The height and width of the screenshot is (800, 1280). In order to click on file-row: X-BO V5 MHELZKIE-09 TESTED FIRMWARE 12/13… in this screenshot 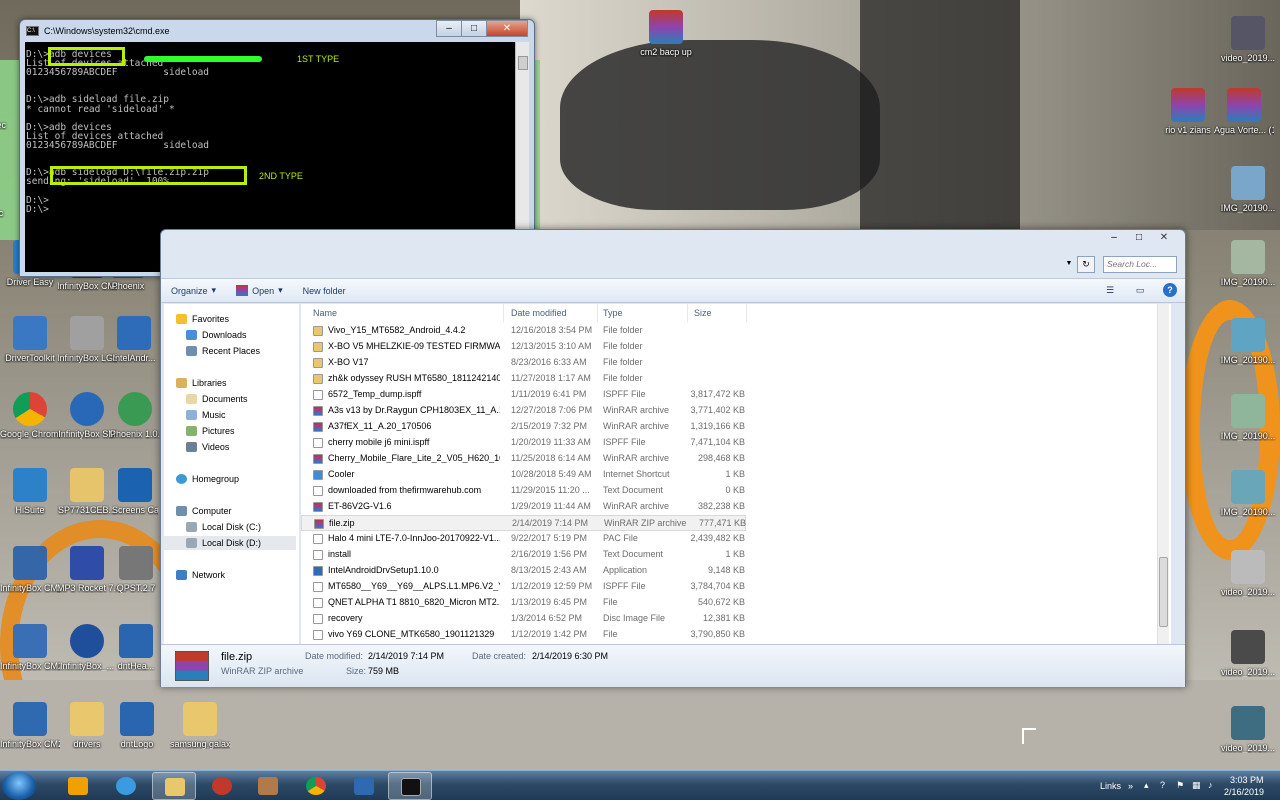, I will do `click(523, 347)`.